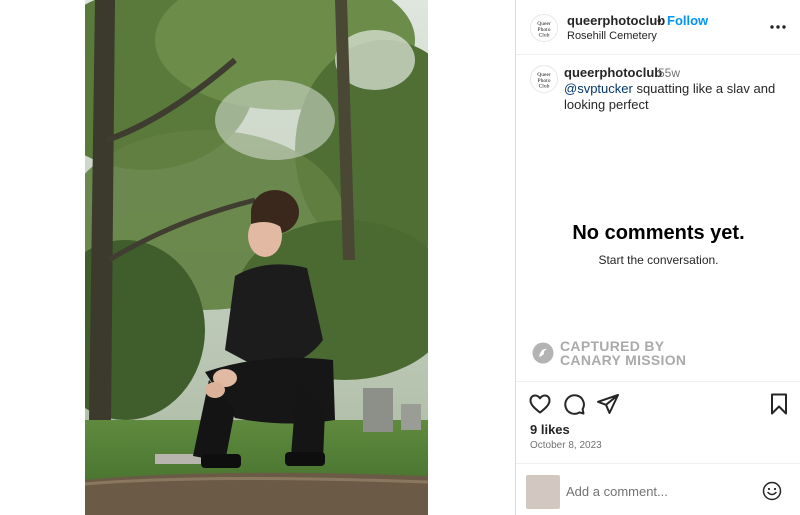  I want to click on caption-username: queerphotoclub, so click(613, 72).